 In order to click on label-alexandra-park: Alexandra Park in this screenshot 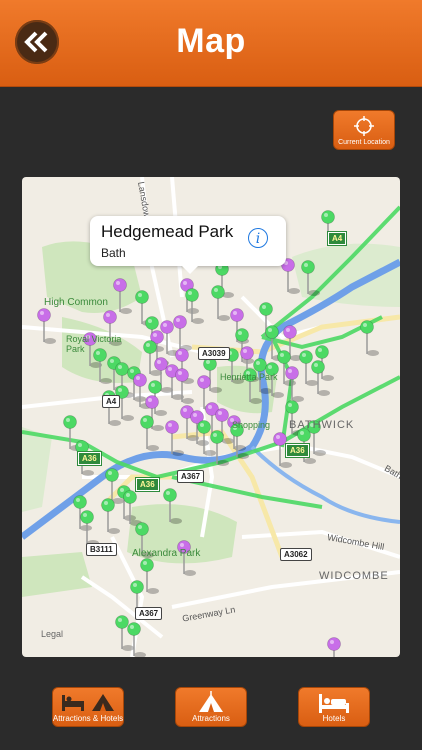, I will do `click(166, 553)`.